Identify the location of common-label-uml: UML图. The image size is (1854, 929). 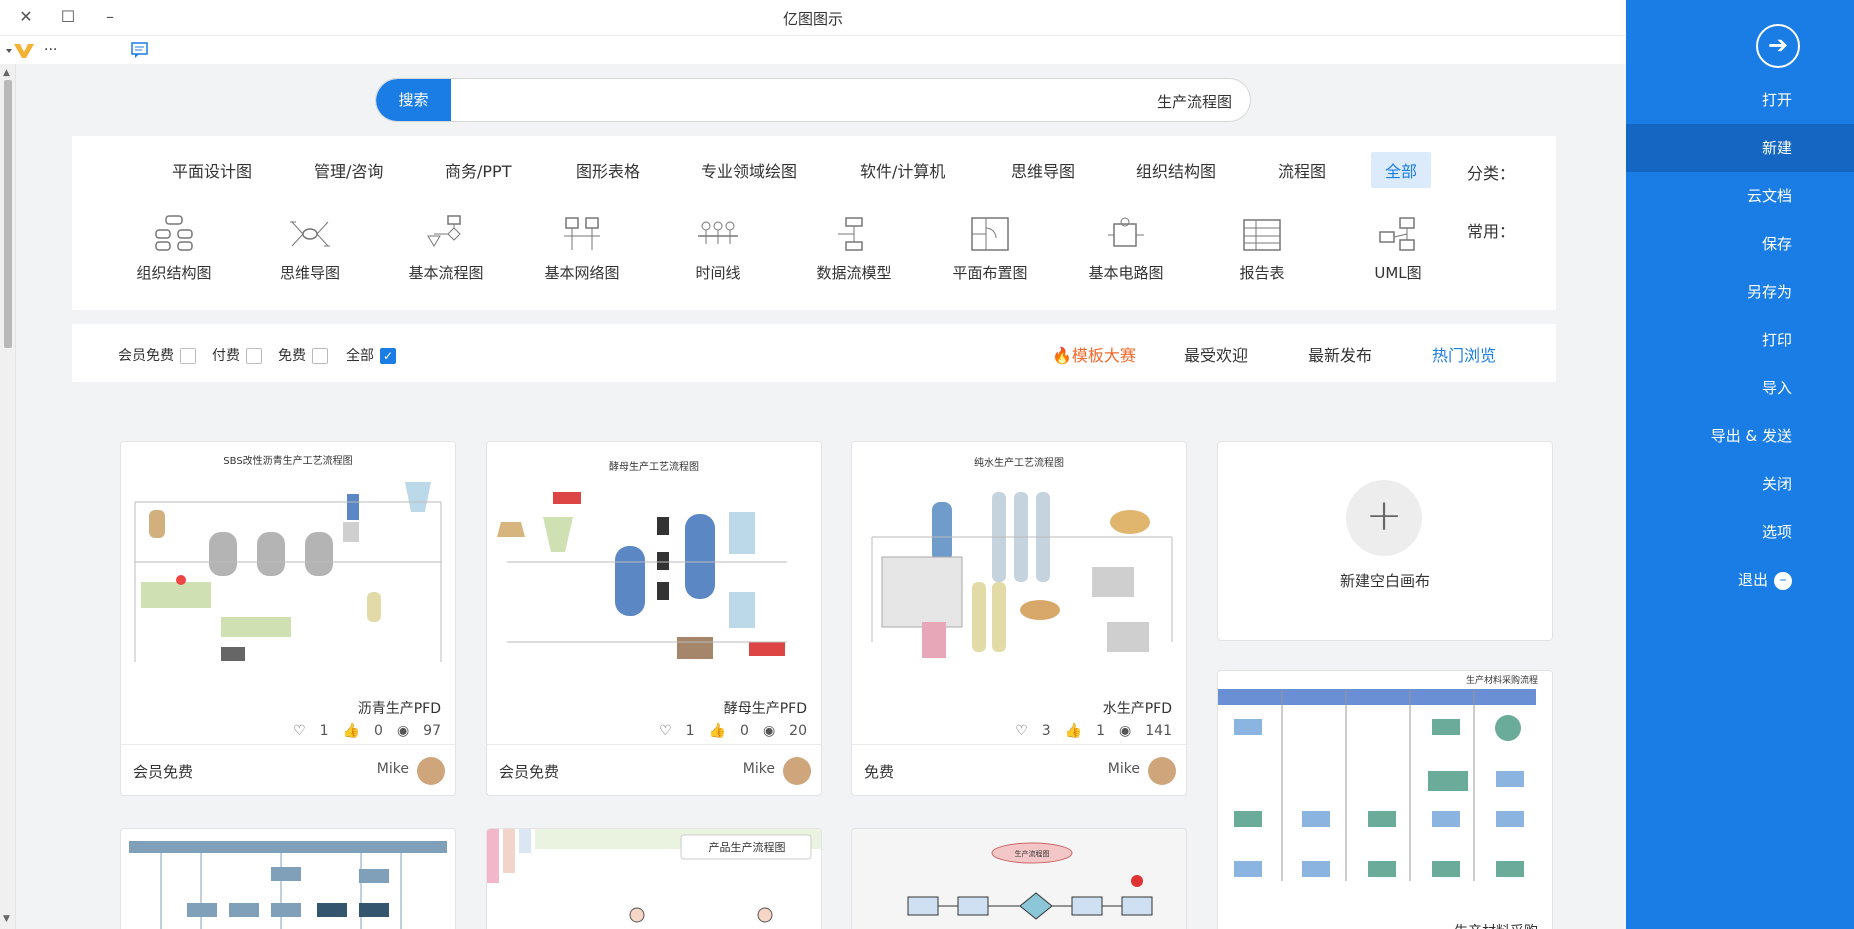
(1398, 273).